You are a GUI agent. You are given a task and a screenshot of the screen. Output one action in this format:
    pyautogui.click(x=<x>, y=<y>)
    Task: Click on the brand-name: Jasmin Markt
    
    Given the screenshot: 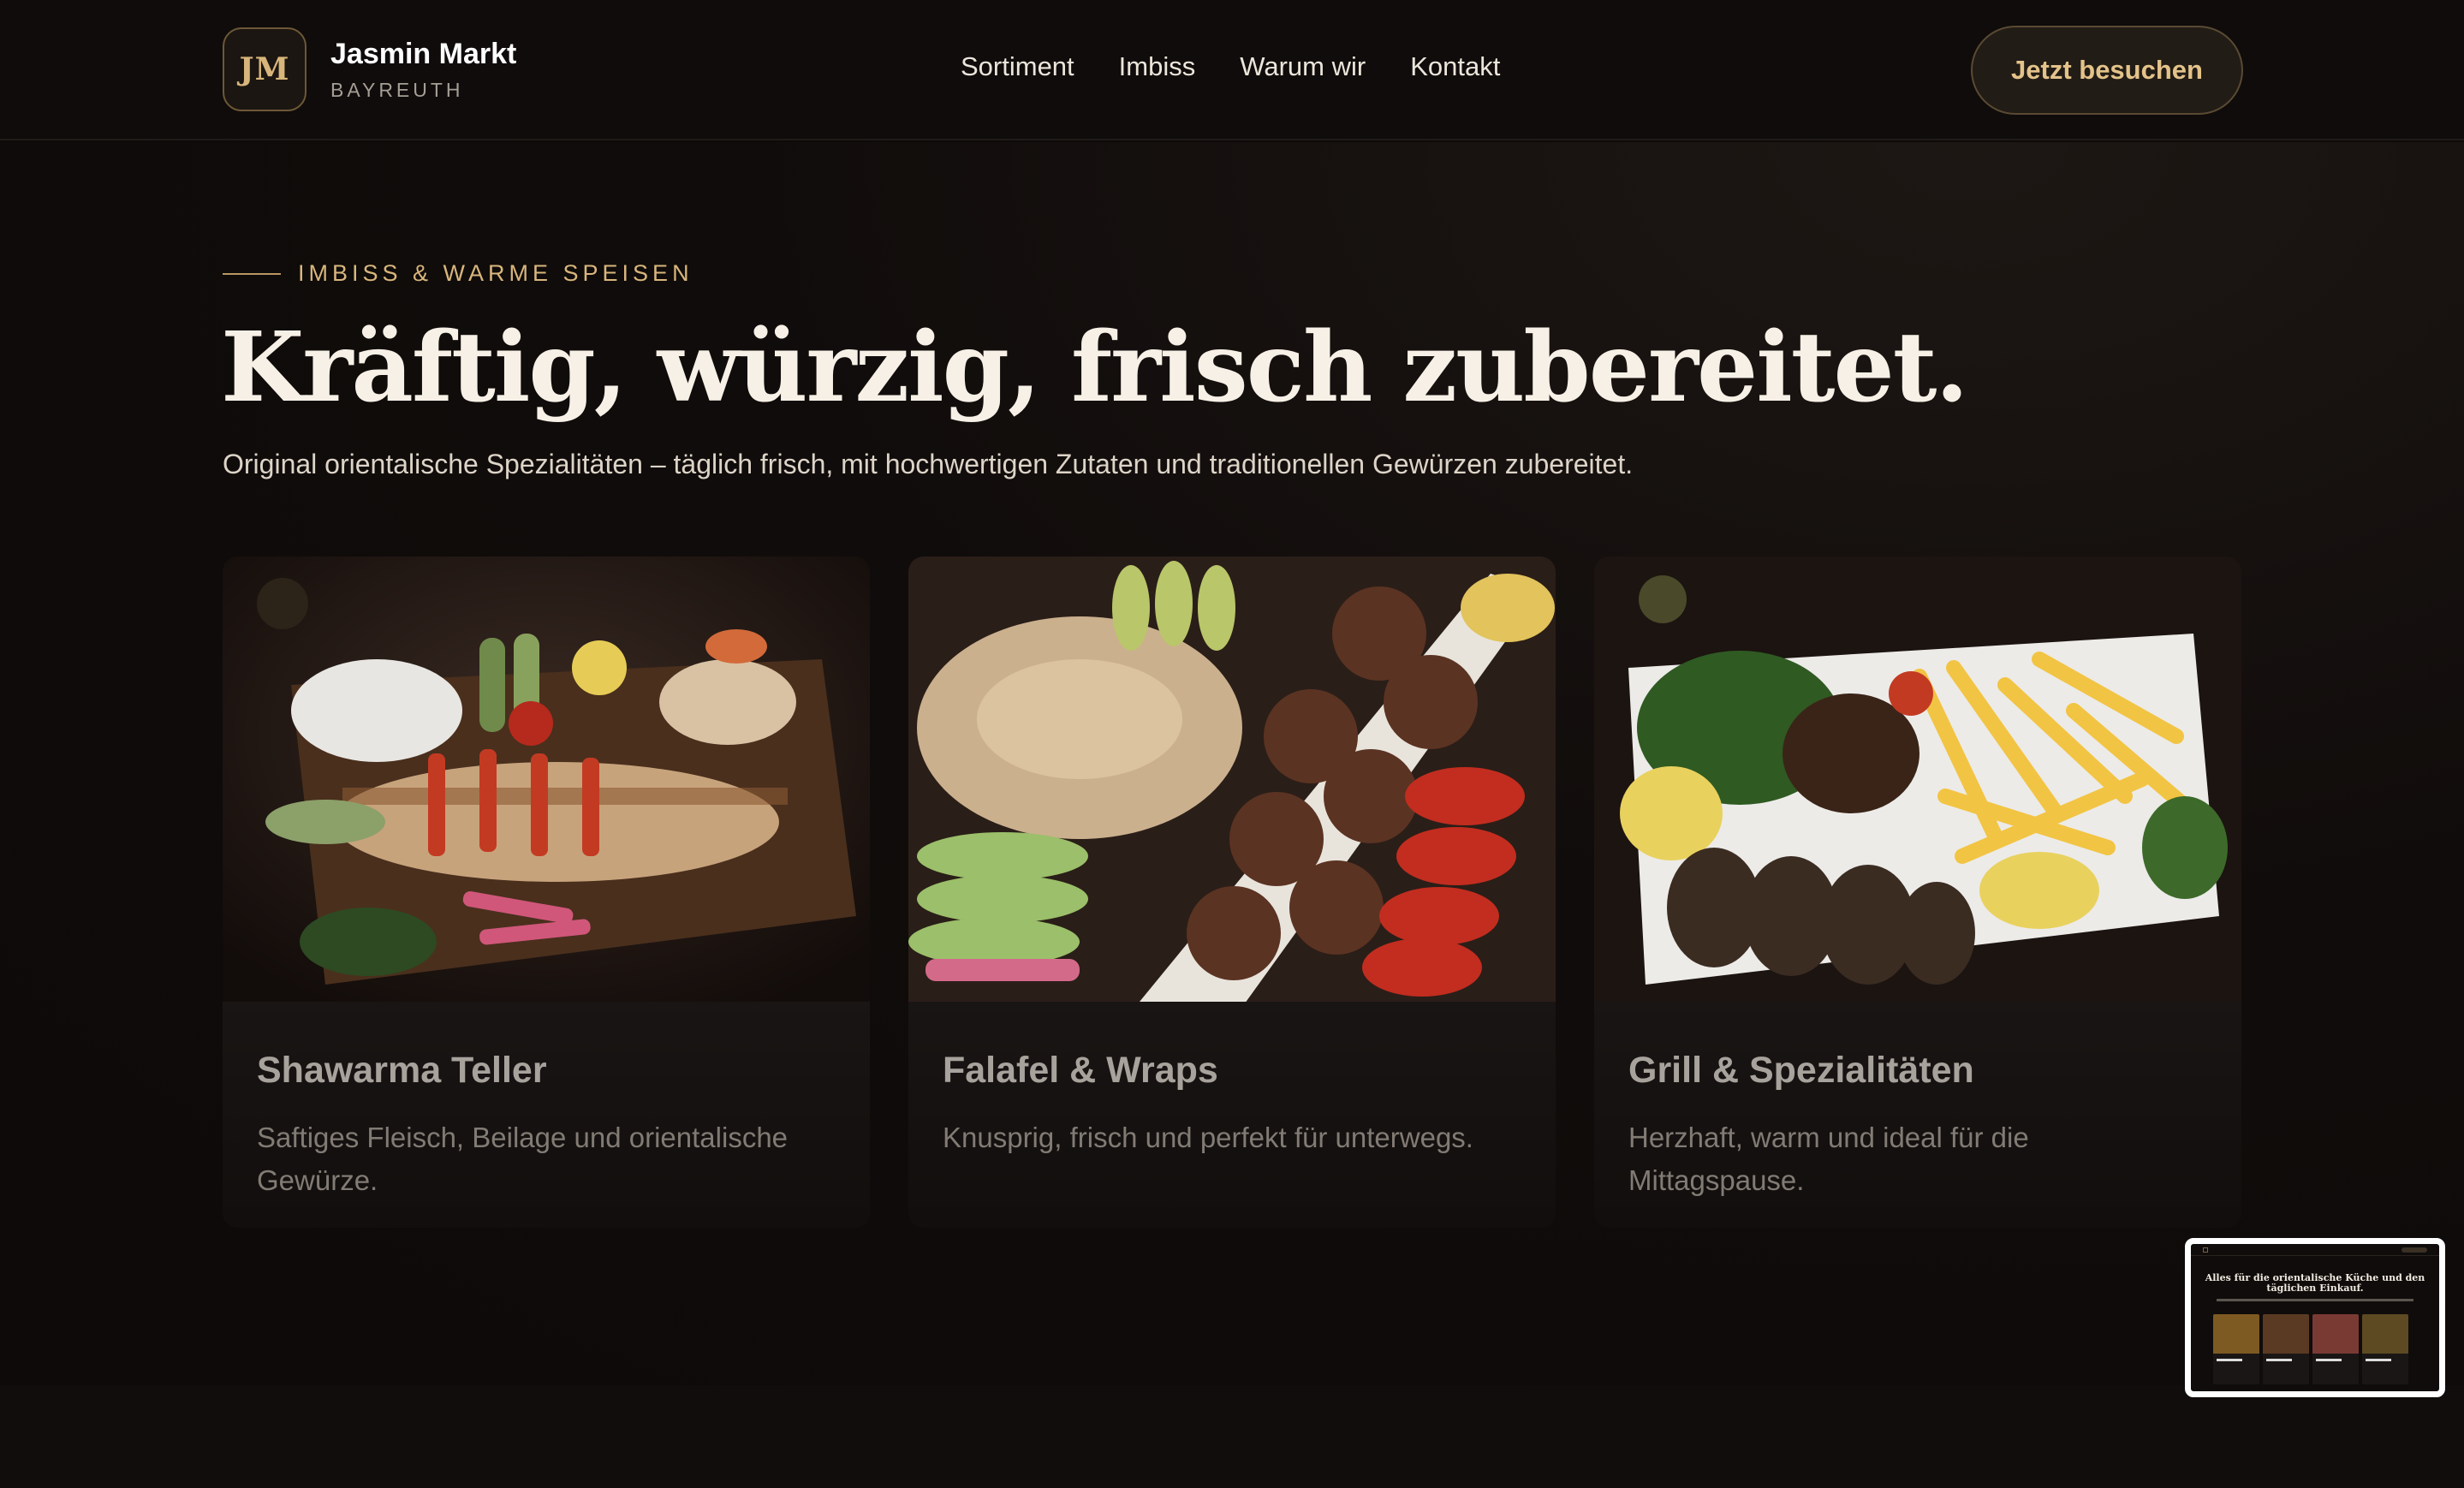 What is the action you would take?
    pyautogui.click(x=423, y=53)
    